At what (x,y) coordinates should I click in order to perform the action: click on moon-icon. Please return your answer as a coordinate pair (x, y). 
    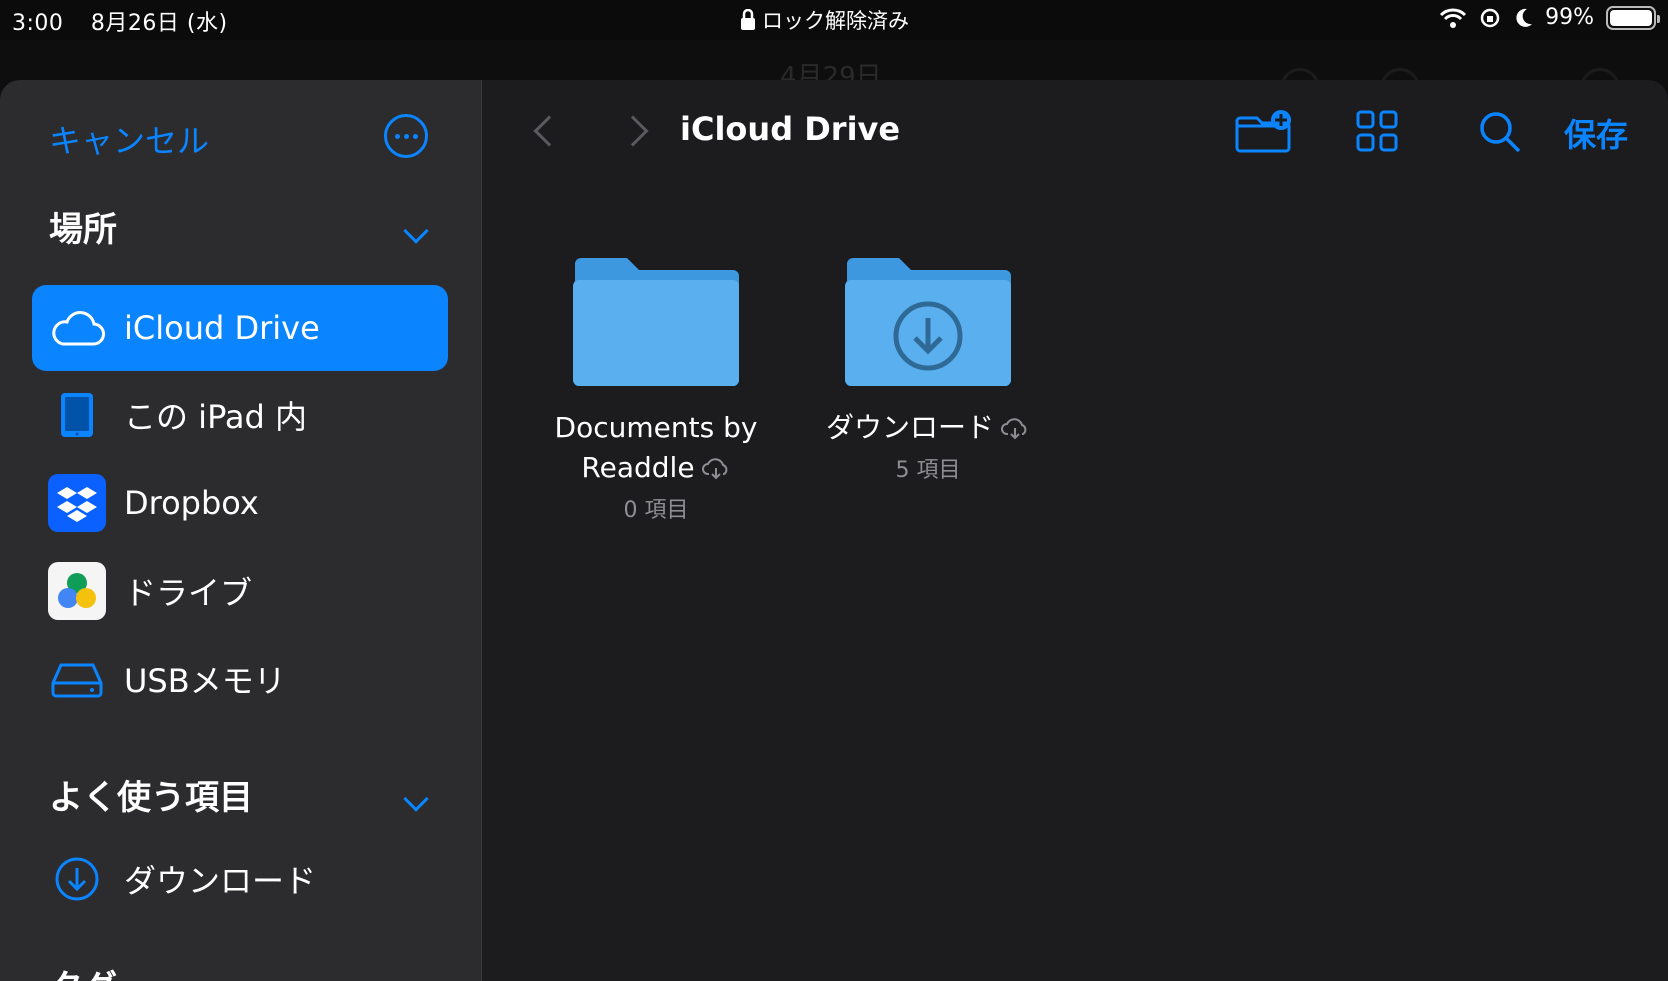
    Looking at the image, I should click on (1524, 17).